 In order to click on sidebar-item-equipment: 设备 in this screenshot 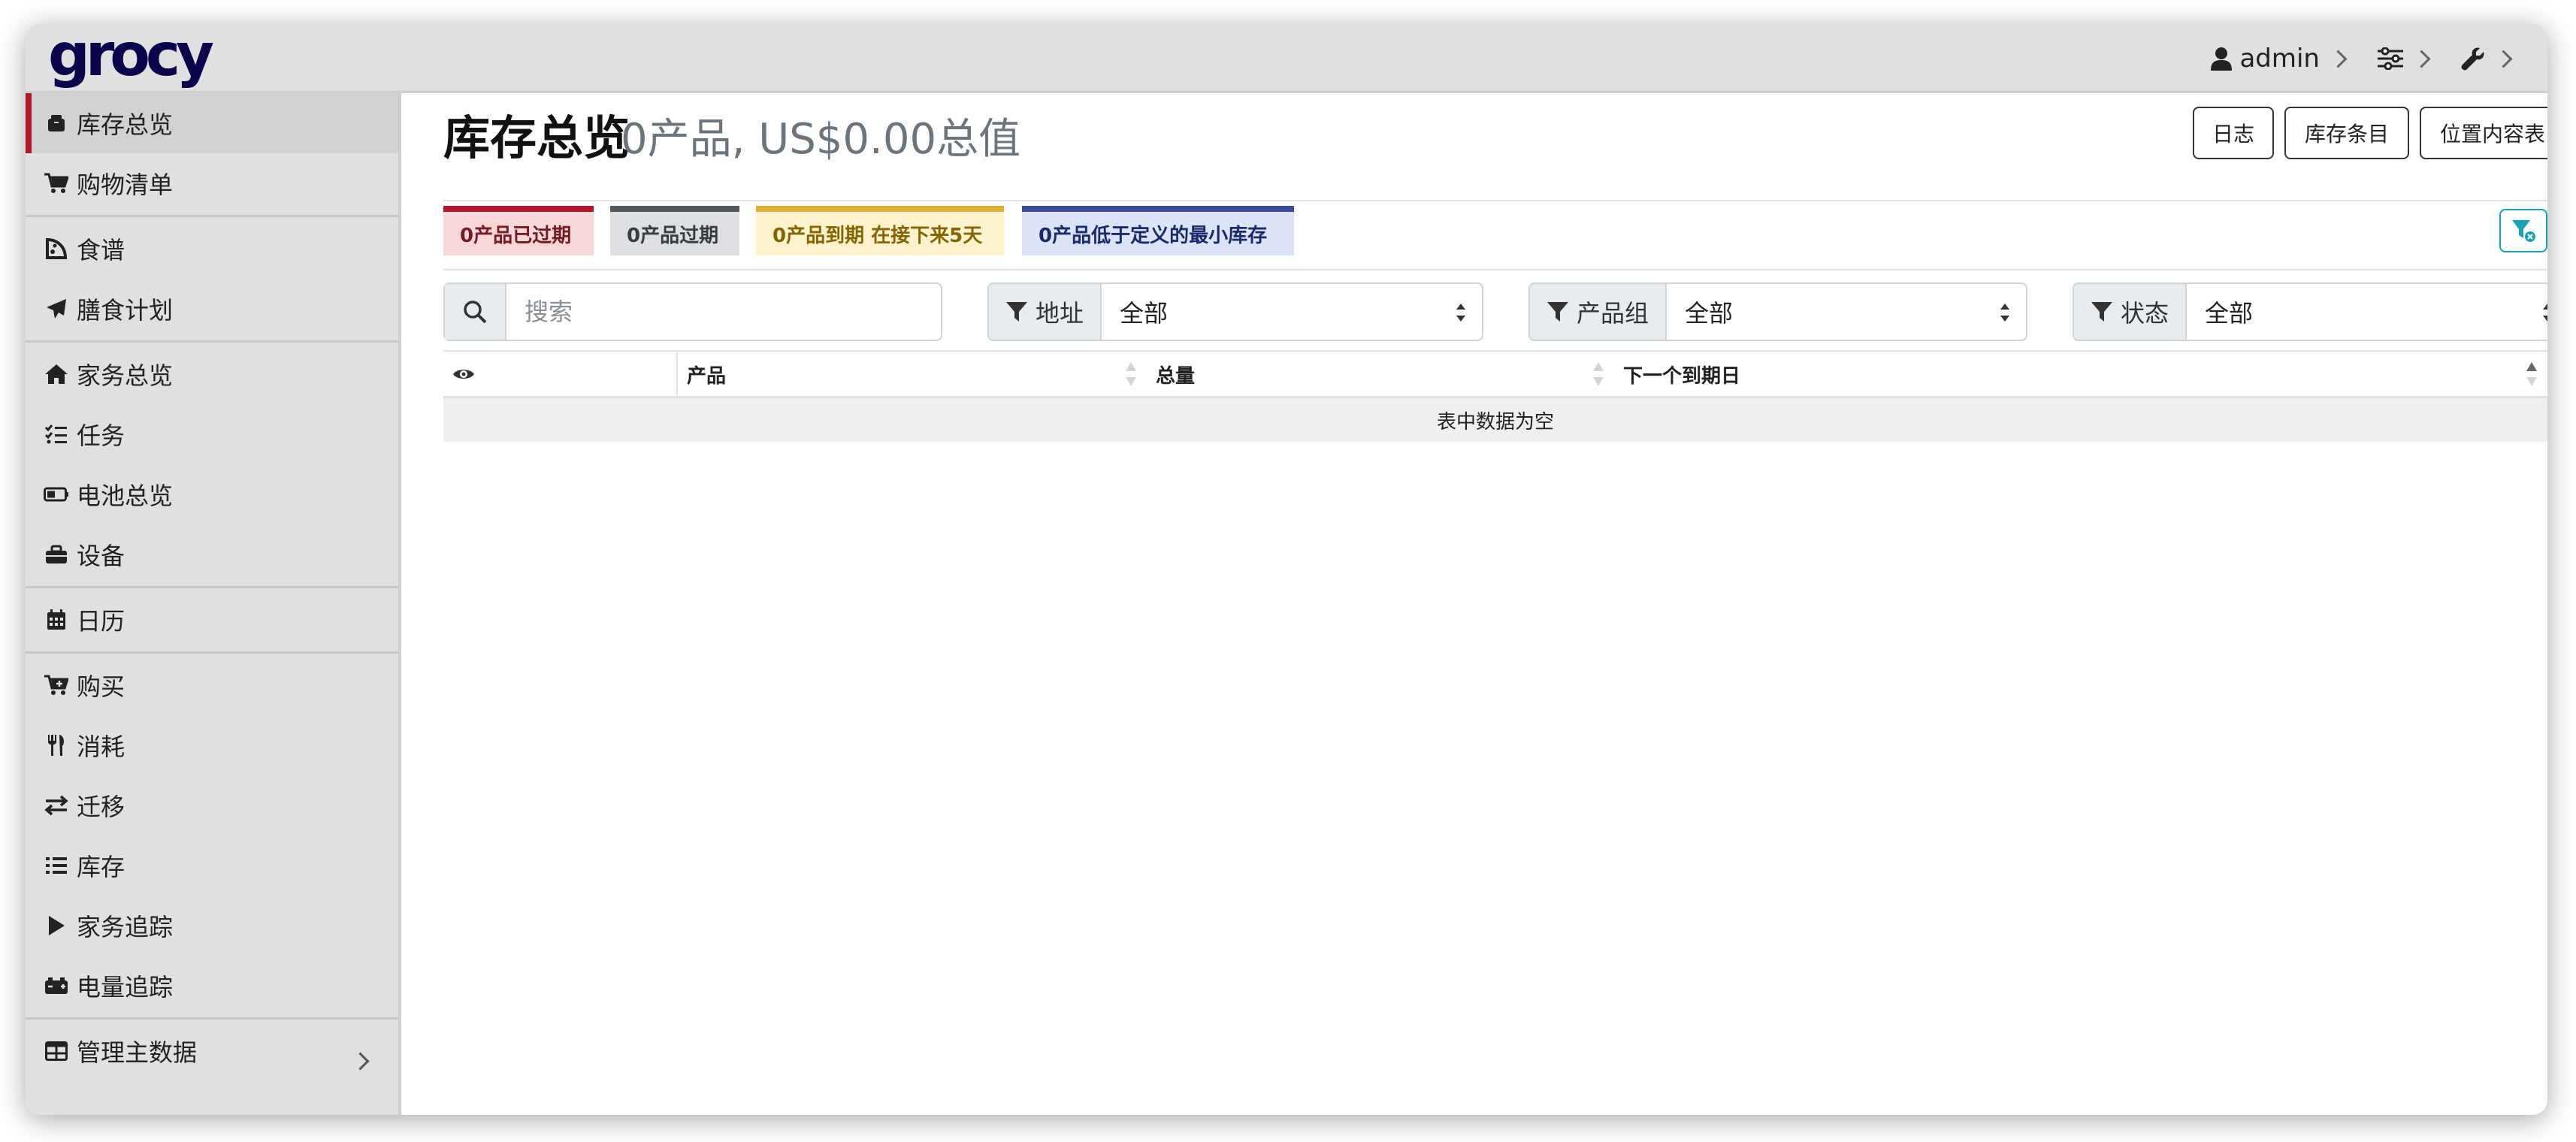, I will do `click(212, 554)`.